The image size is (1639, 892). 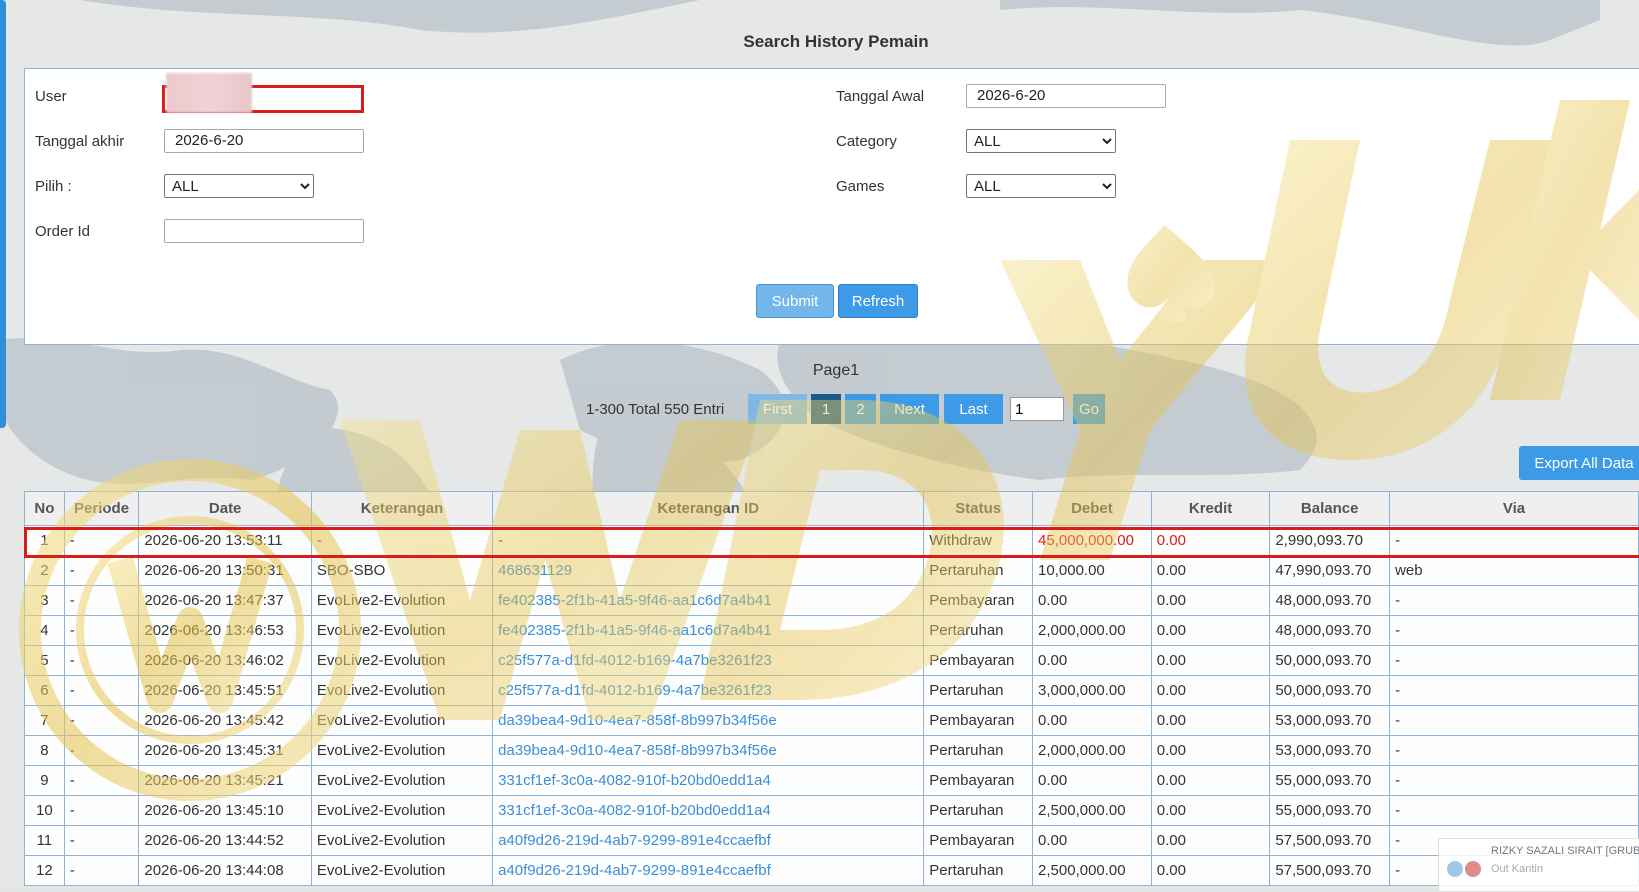 What do you see at coordinates (225, 570) in the screenshot?
I see `cell-date: 2026-06-20 13:50:31` at bounding box center [225, 570].